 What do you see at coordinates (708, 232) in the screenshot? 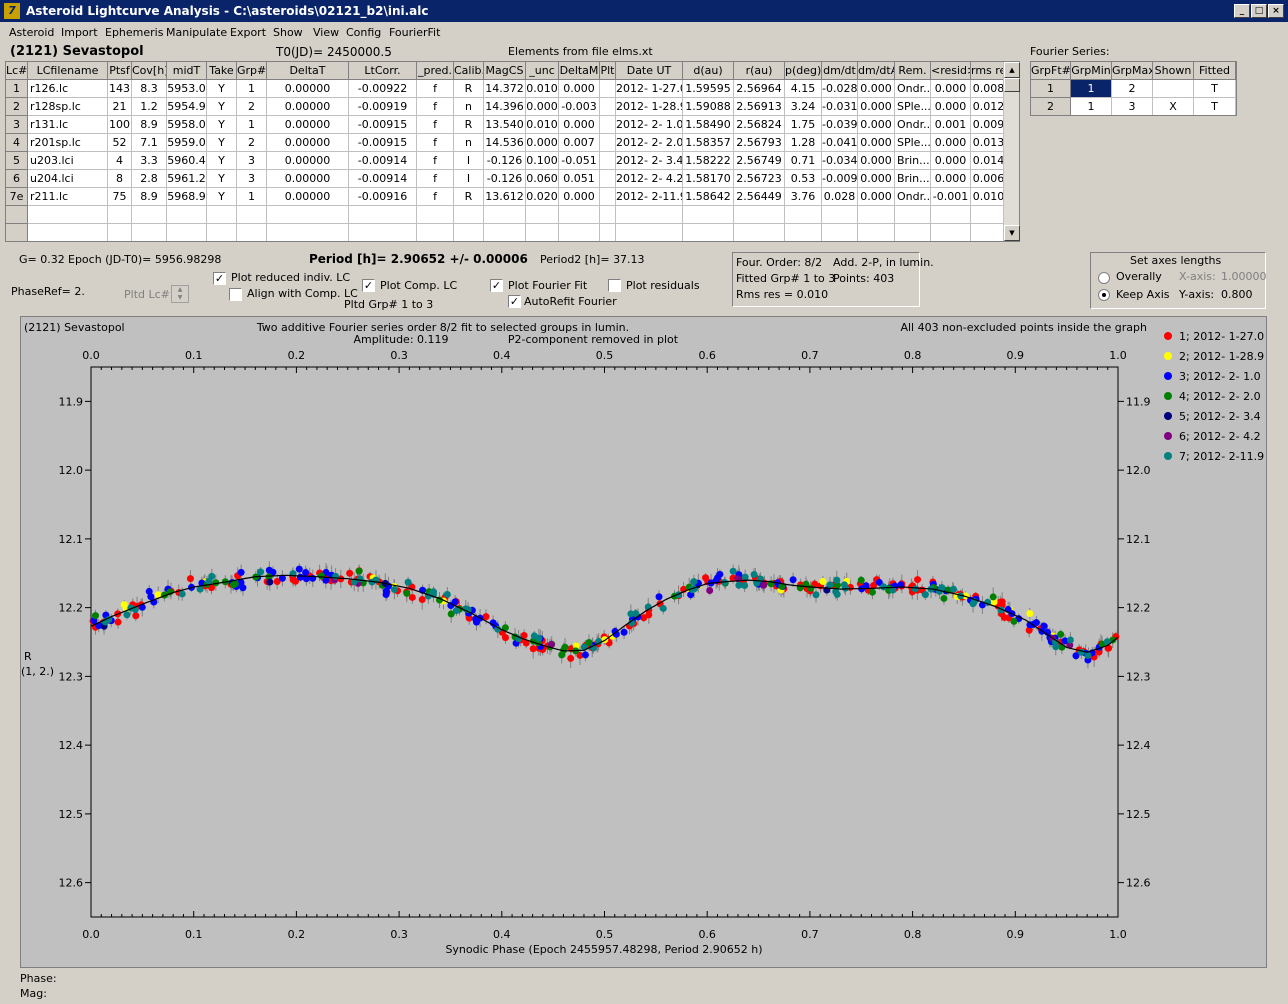
I see `lc-dau-cell` at bounding box center [708, 232].